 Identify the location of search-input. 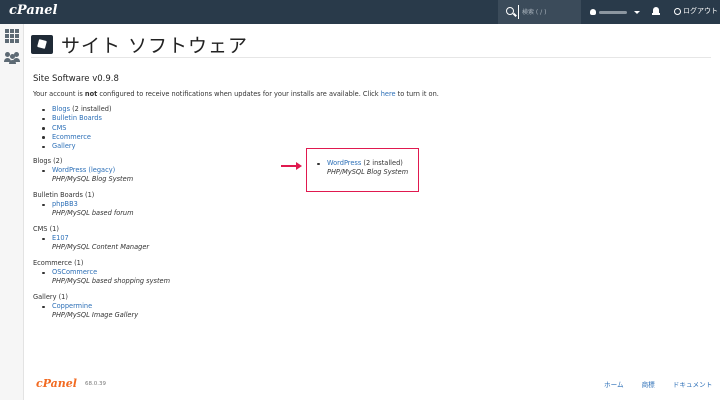
(547, 12).